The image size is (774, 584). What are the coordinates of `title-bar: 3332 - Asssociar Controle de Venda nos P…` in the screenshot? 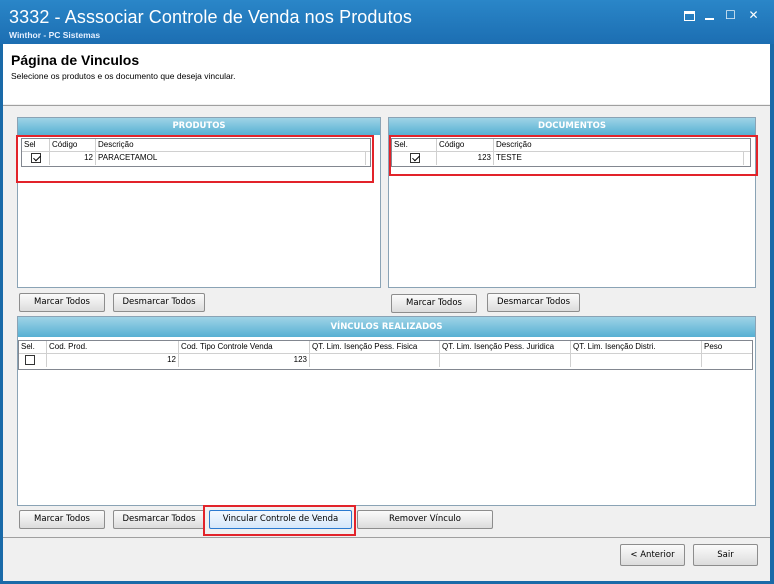 It's located at (387, 22).